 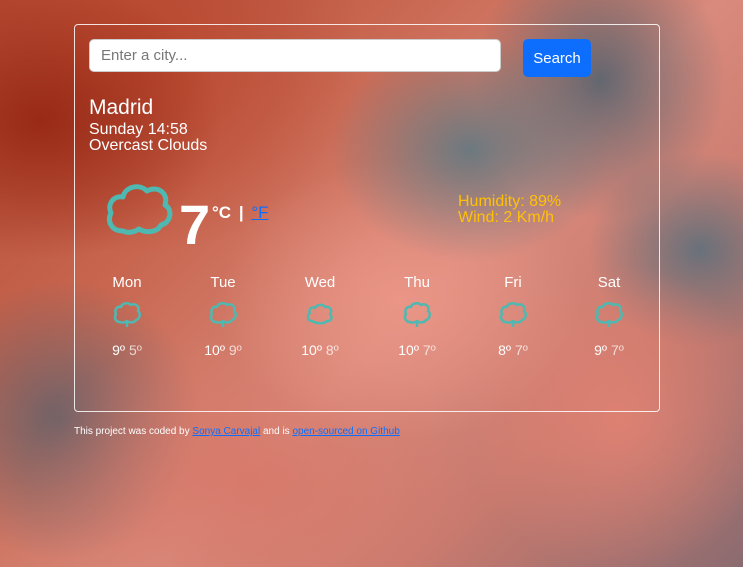 I want to click on current-datetime: Sunday 14:58, so click(x=138, y=129).